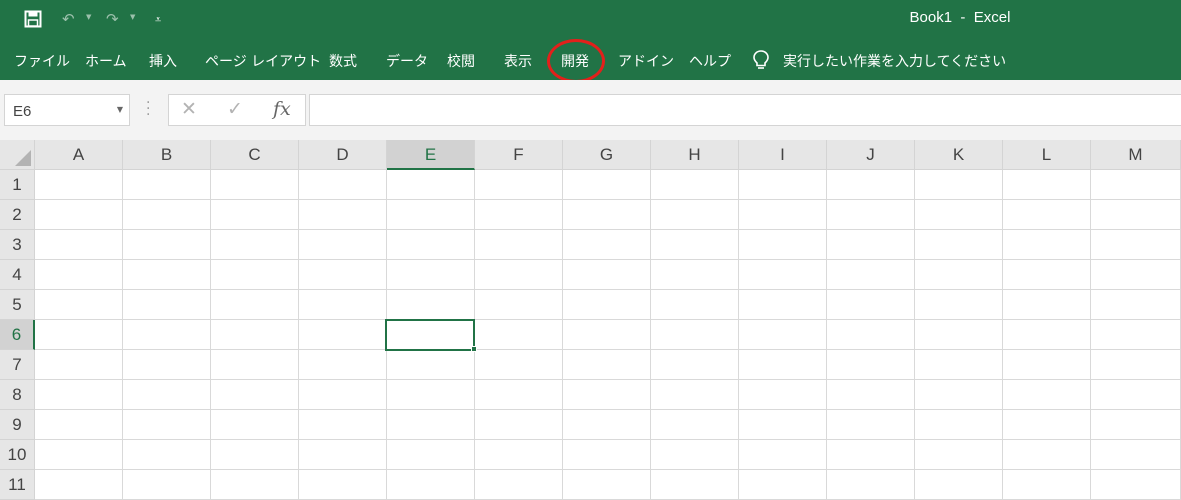  What do you see at coordinates (17, 305) in the screenshot?
I see `row-header-5: 5` at bounding box center [17, 305].